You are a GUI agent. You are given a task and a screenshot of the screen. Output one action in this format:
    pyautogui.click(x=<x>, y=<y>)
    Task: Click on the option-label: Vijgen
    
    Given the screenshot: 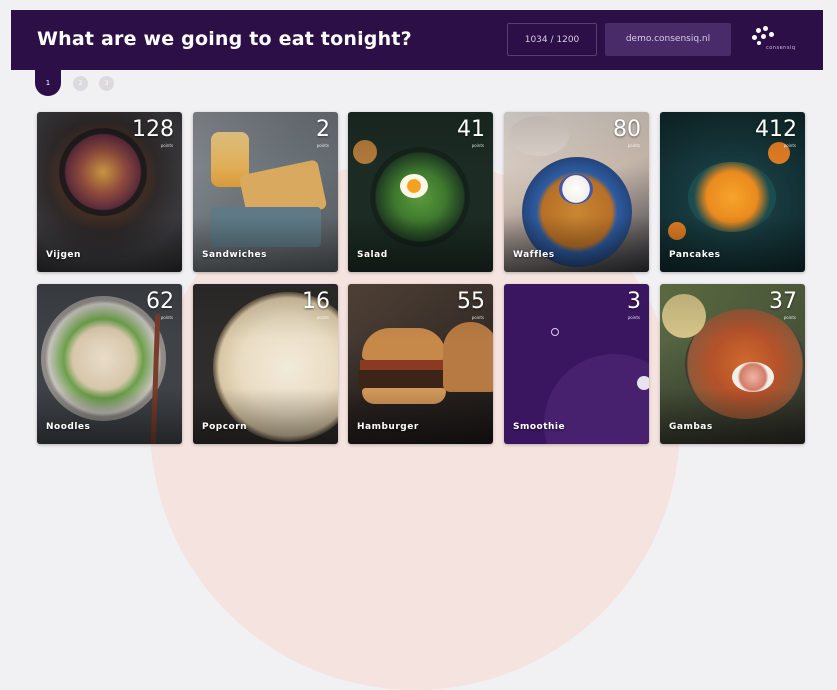 What is the action you would take?
    pyautogui.click(x=63, y=255)
    